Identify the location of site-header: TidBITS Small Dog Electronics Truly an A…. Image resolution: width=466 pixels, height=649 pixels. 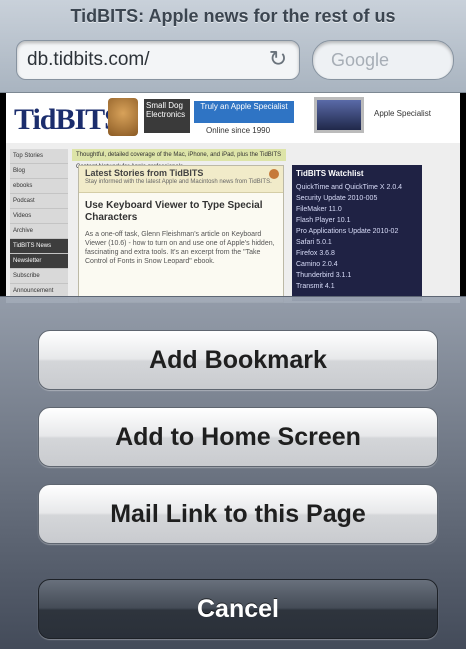
(233, 118).